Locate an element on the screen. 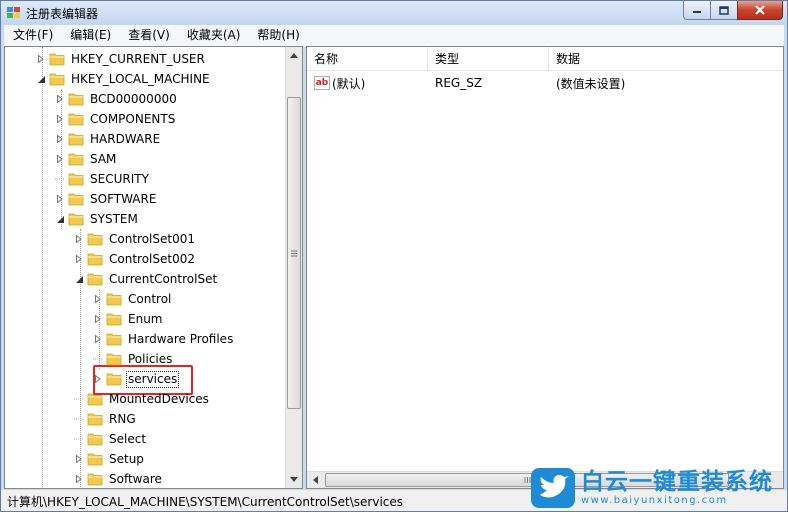 The image size is (788, 512). minimize-icon is located at coordinates (697, 12).